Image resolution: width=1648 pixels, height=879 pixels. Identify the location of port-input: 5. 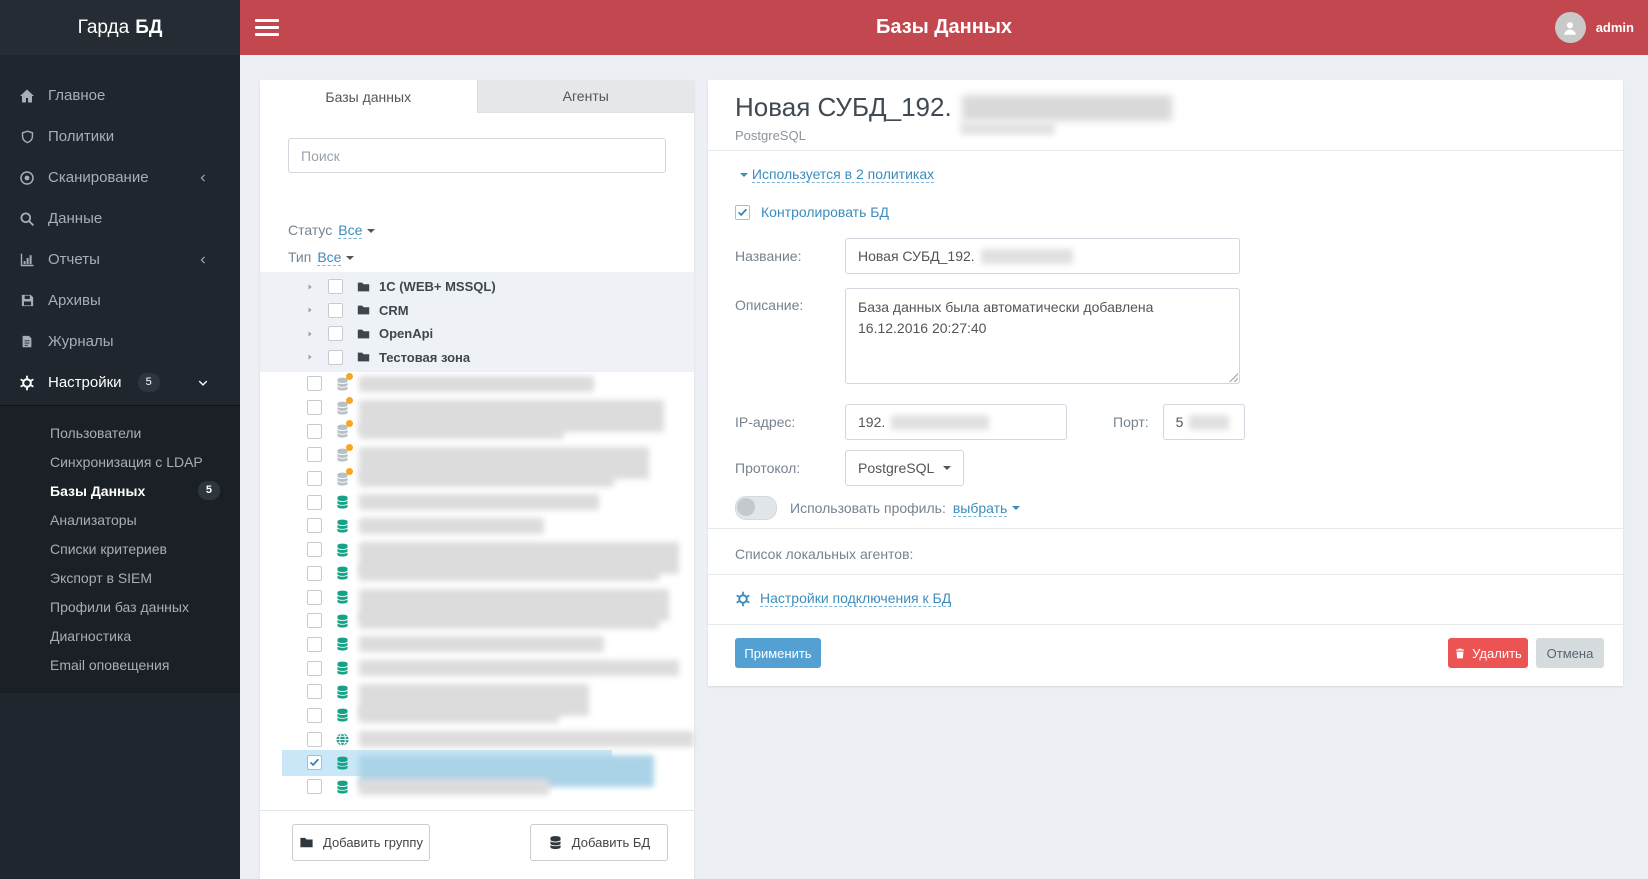
(1203, 422).